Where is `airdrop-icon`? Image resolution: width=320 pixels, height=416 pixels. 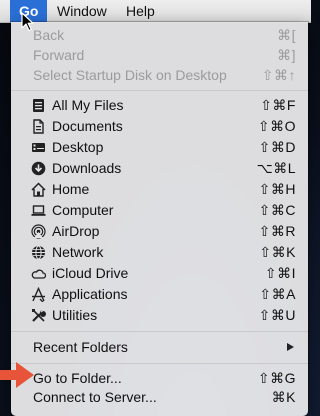
airdrop-icon is located at coordinates (38, 231).